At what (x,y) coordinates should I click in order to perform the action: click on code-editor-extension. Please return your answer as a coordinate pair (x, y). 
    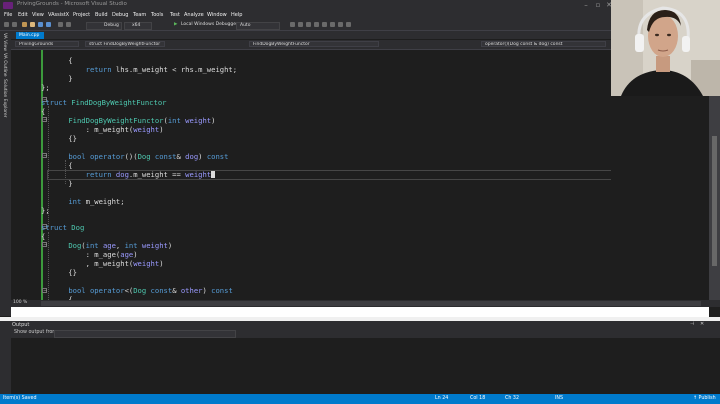
    Looking at the image, I should click on (660, 198).